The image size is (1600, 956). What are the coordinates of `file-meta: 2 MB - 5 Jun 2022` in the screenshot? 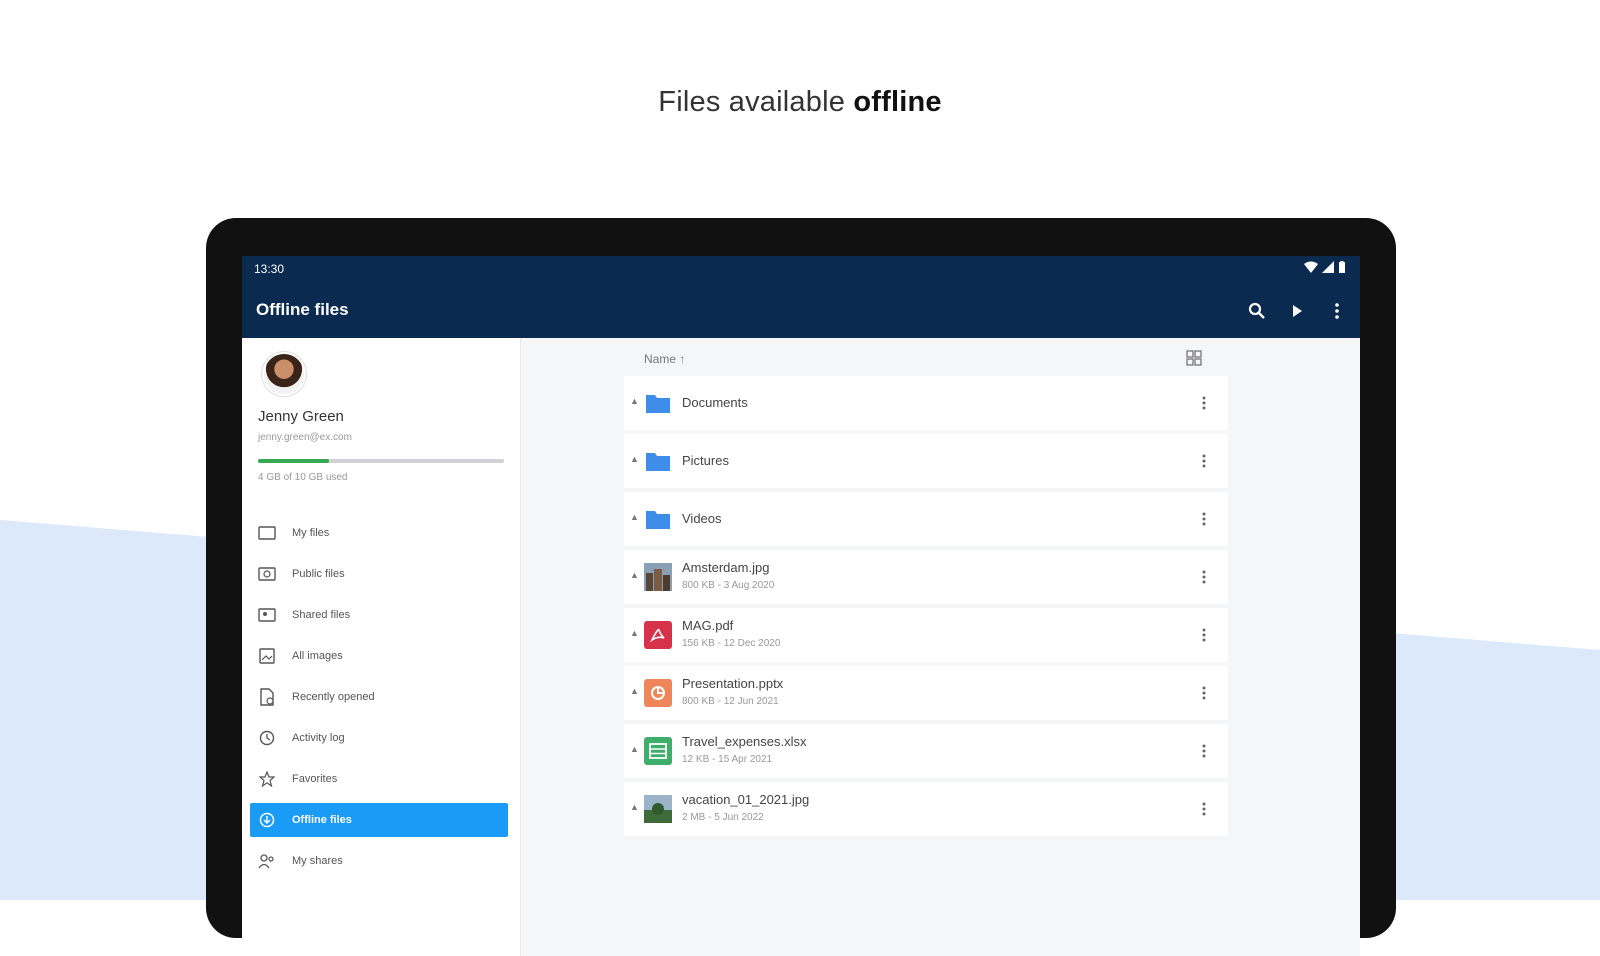 It's located at (723, 817).